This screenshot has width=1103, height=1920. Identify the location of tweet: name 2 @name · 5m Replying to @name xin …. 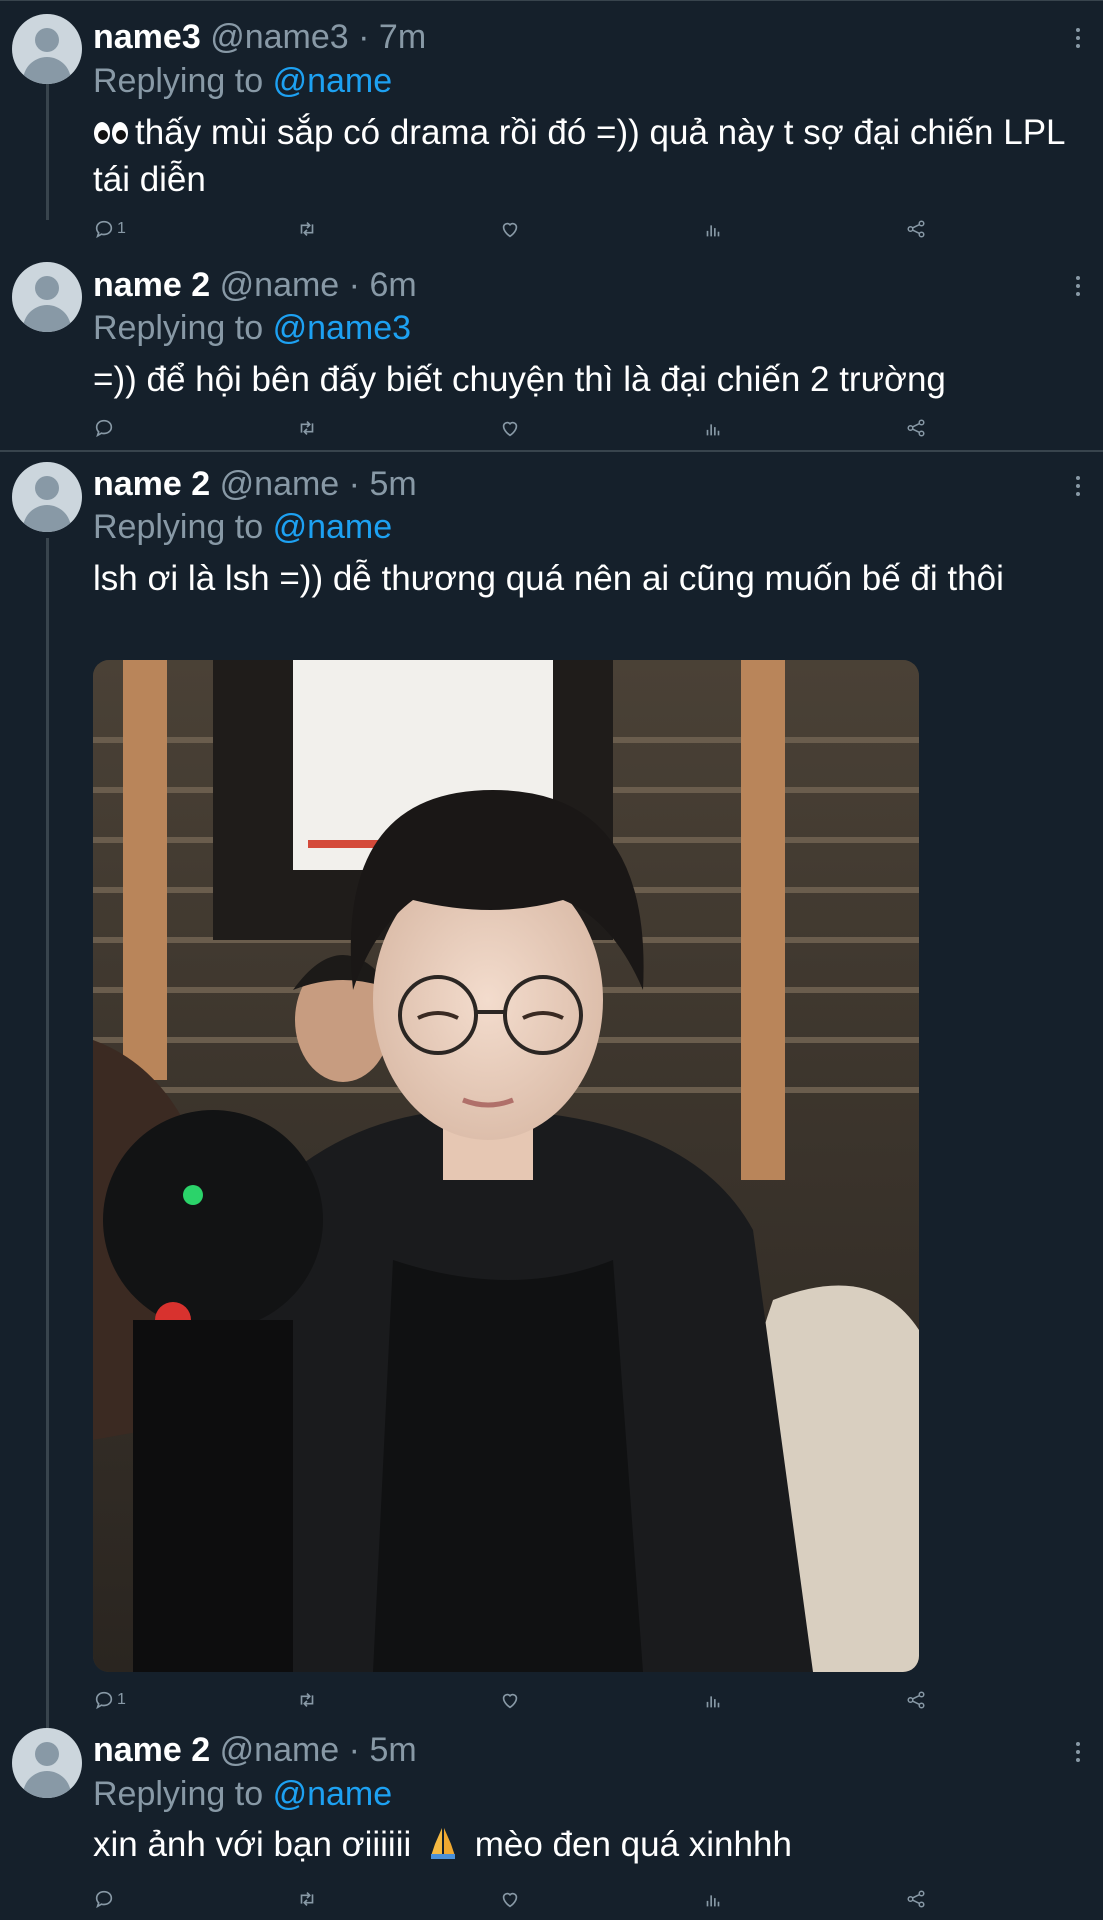
(551, 1821).